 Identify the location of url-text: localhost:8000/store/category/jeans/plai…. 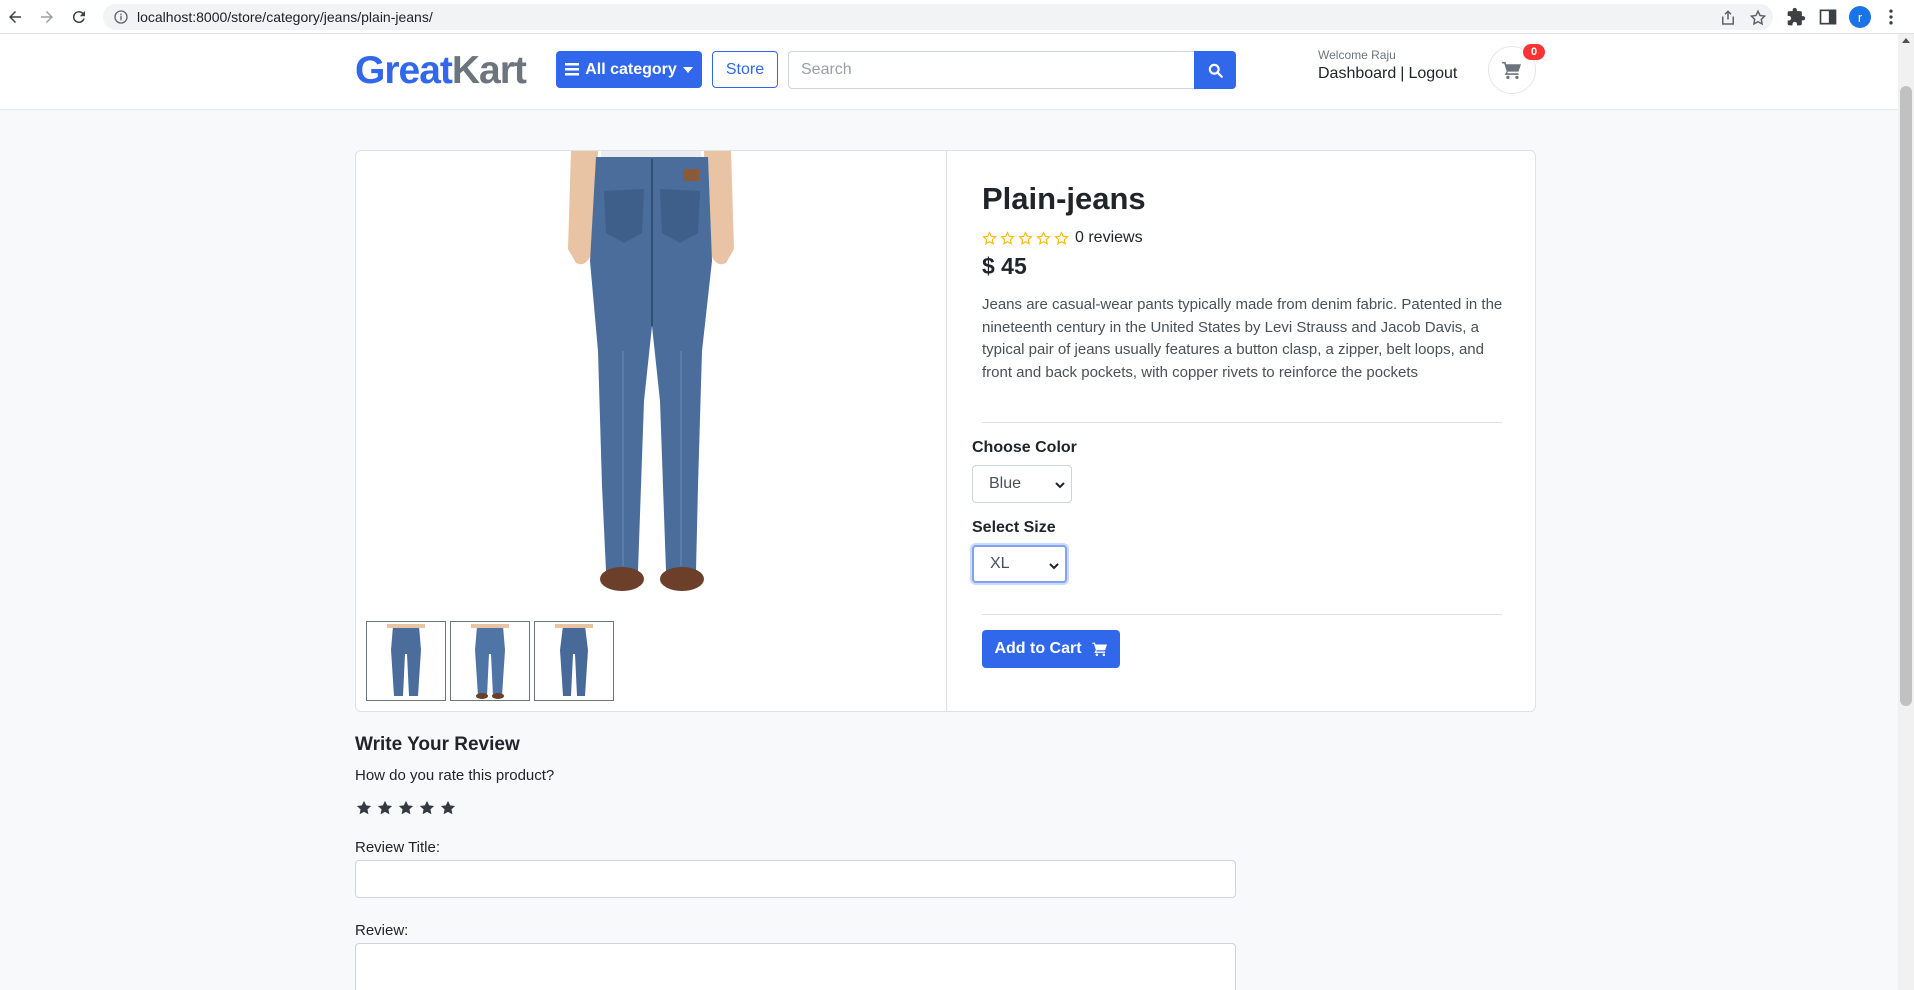
(285, 17).